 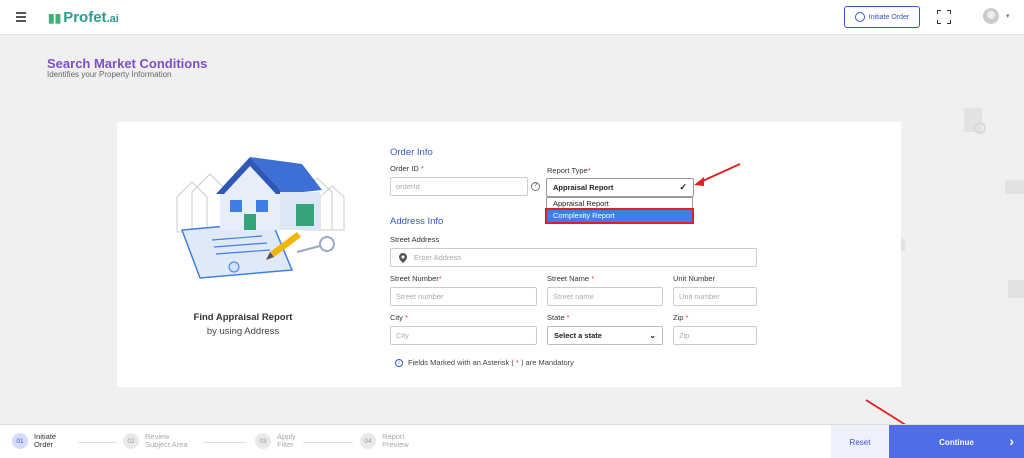 What do you see at coordinates (583, 187) in the screenshot?
I see `report-type-value: Appraisal Report` at bounding box center [583, 187].